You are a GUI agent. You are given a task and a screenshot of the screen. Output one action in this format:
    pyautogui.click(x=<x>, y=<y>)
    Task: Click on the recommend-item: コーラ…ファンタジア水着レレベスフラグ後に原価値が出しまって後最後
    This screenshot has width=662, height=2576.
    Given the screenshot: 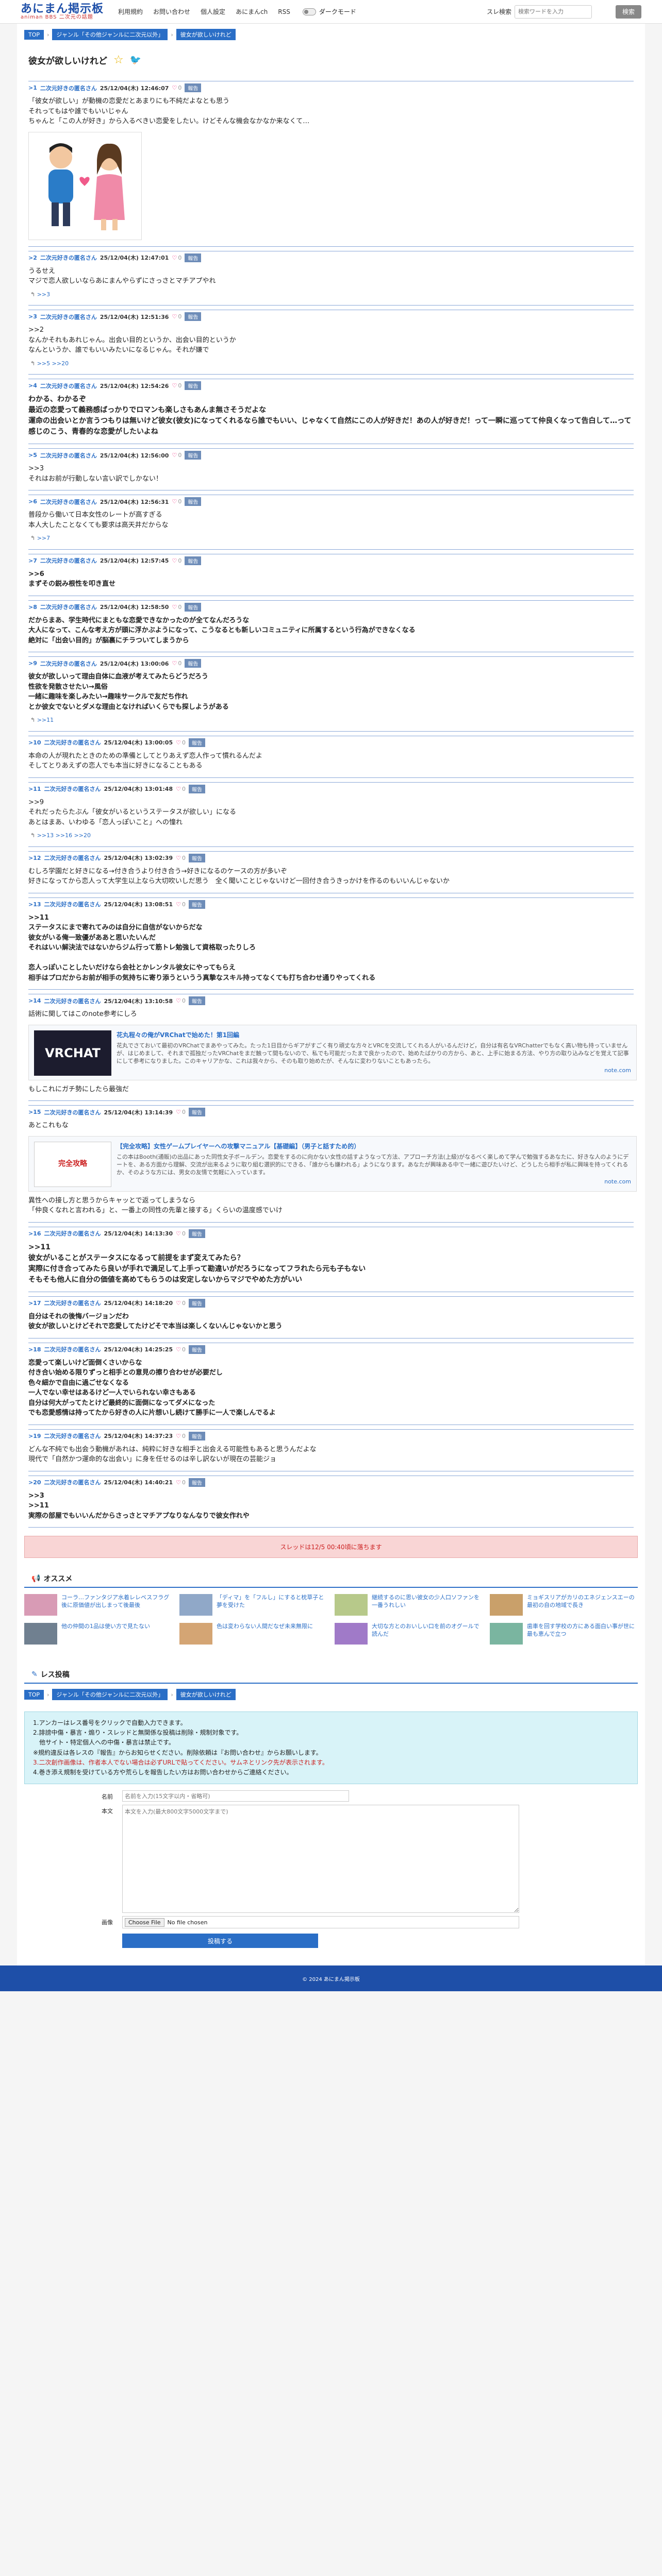 What is the action you would take?
    pyautogui.click(x=98, y=1605)
    